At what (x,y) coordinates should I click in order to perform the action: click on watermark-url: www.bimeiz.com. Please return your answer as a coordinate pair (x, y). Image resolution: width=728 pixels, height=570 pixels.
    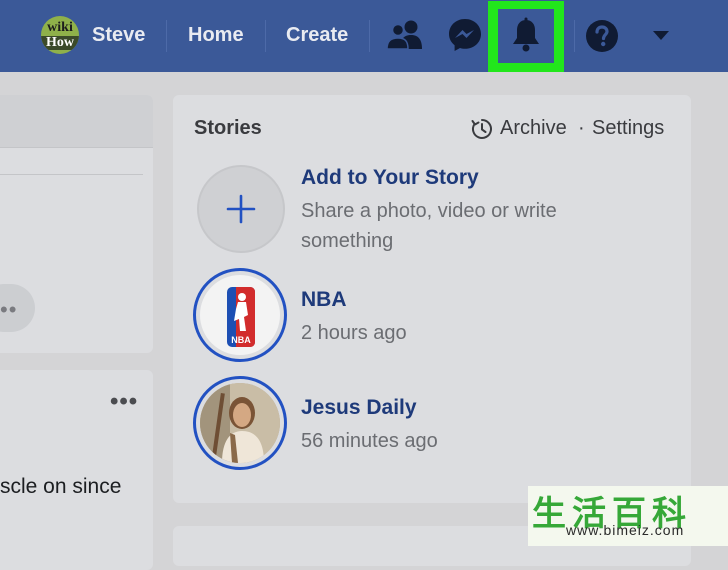
    Looking at the image, I should click on (625, 530).